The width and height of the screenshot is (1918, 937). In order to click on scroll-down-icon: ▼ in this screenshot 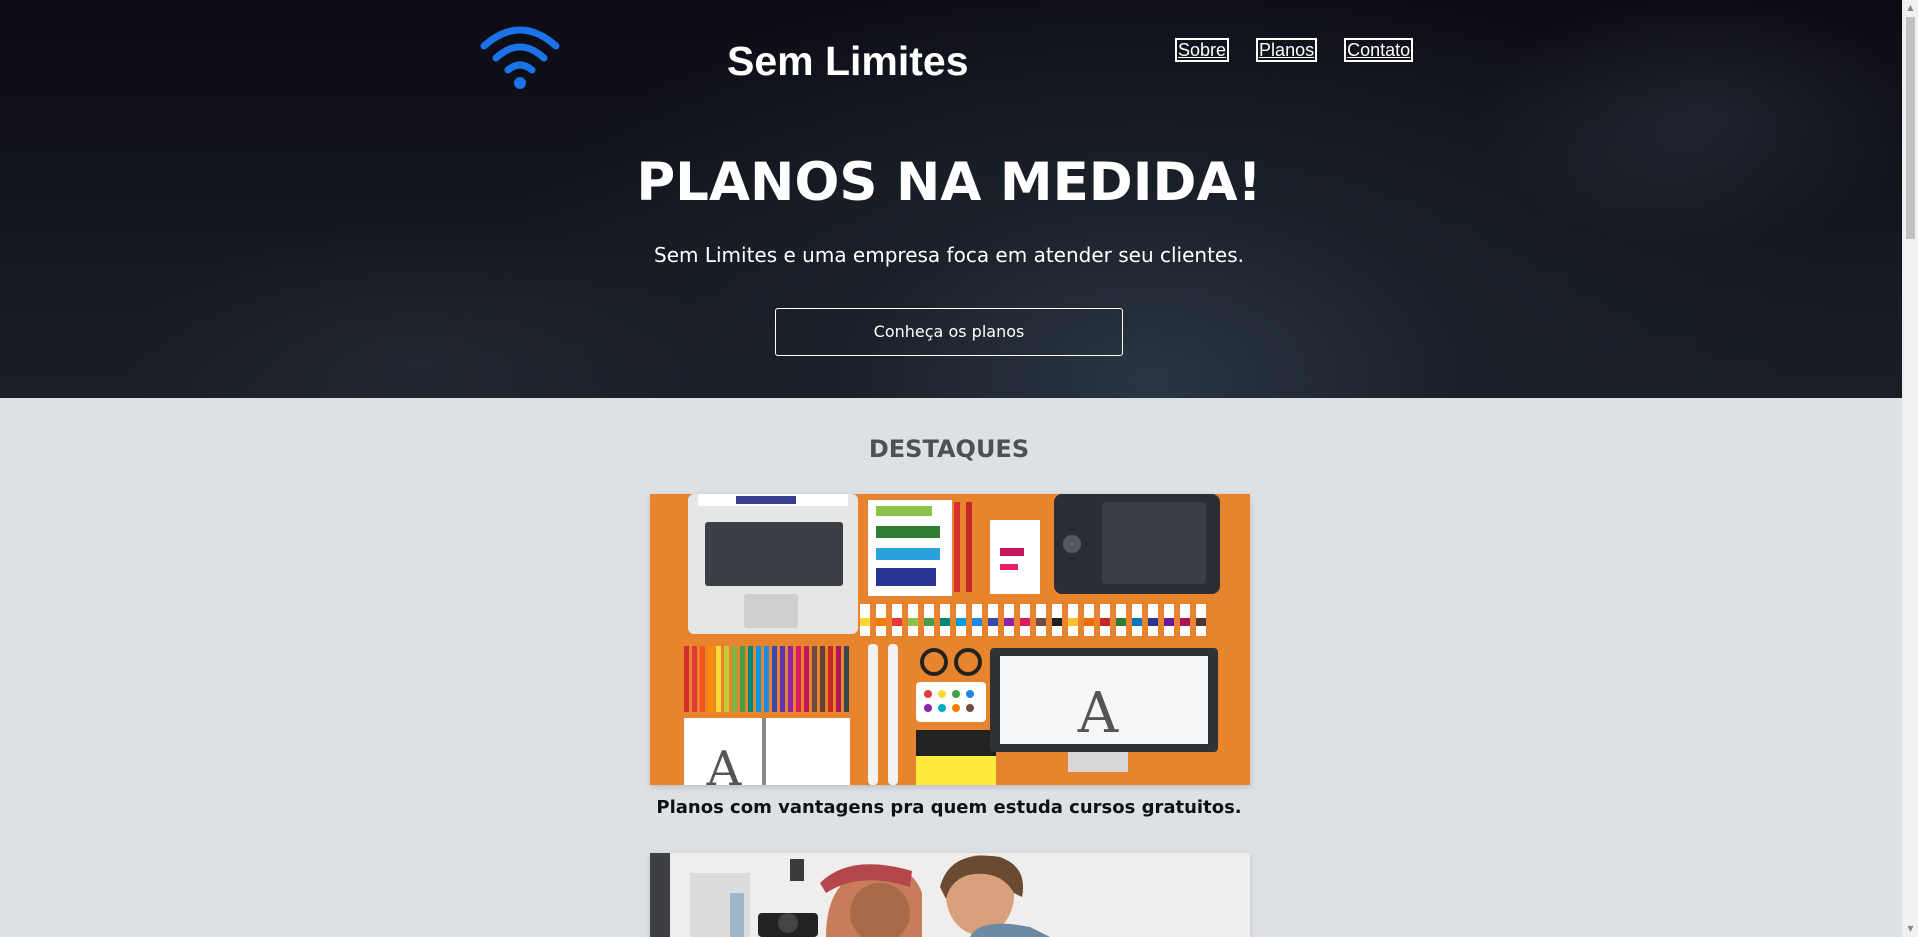, I will do `click(1910, 929)`.